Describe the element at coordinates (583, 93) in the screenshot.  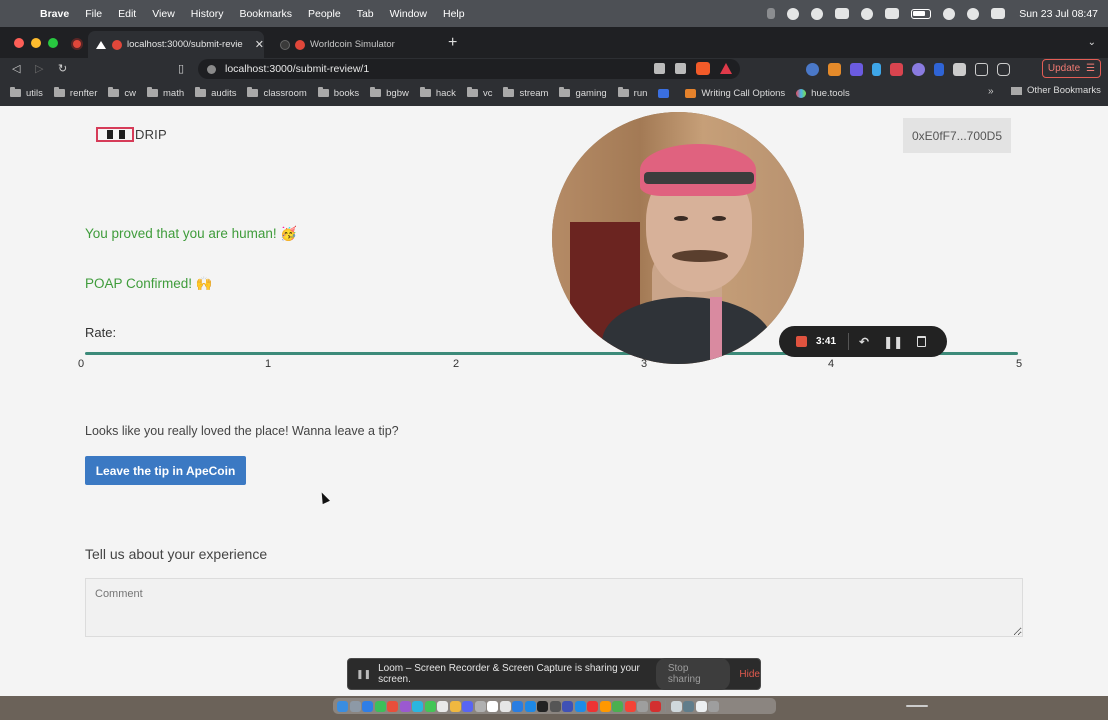
I see `bookmark-folder: gaming` at that location.